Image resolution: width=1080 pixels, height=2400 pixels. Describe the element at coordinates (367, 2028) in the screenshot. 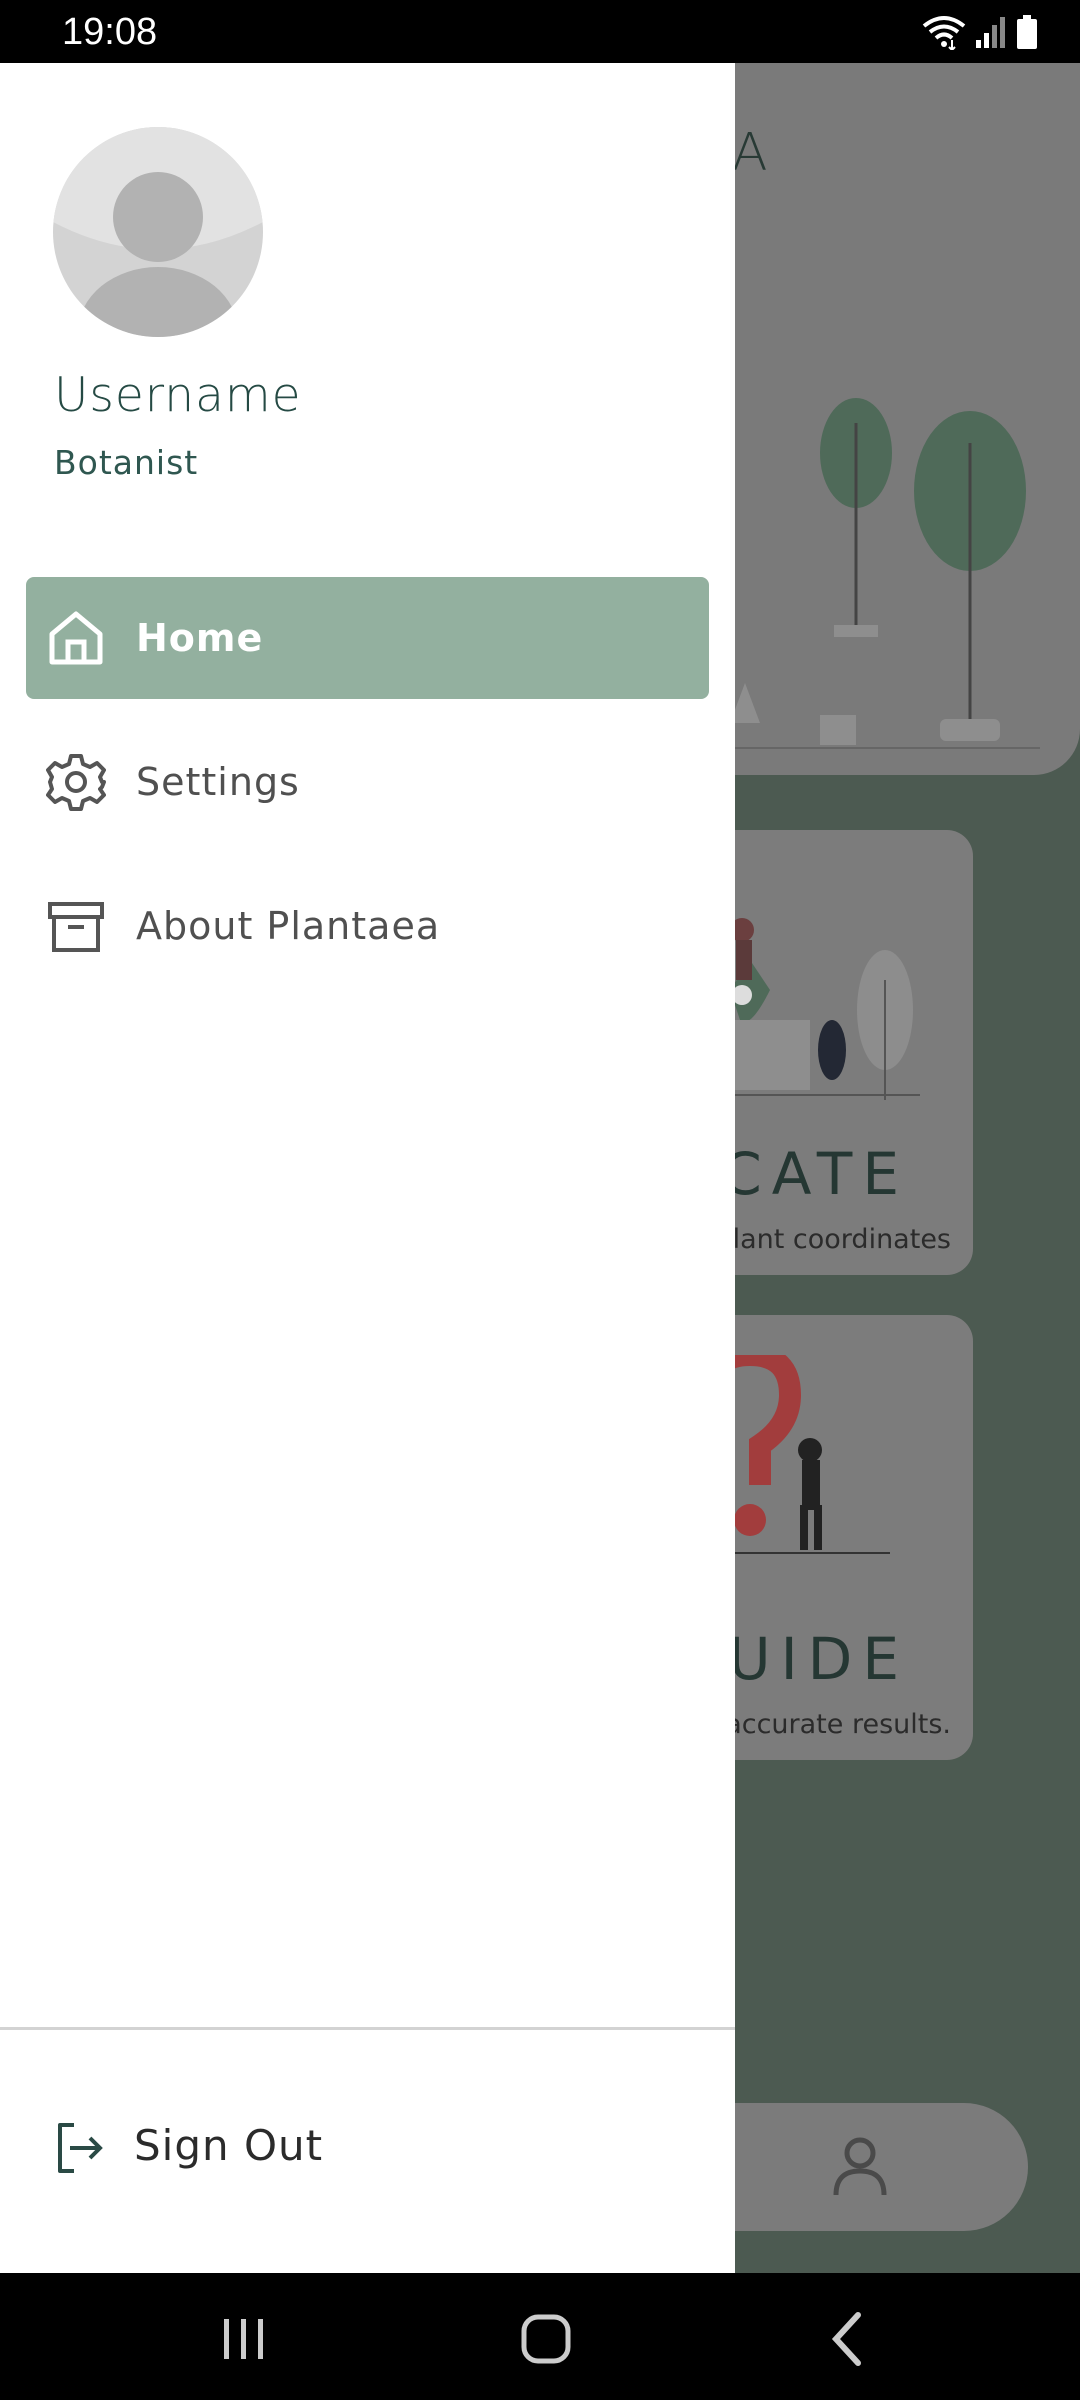

I see `drawer-divider` at that location.